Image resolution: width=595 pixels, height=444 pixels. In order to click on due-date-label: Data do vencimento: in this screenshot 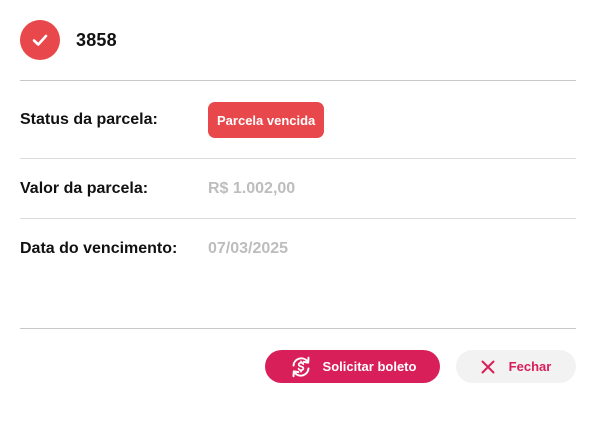, I will do `click(99, 248)`.